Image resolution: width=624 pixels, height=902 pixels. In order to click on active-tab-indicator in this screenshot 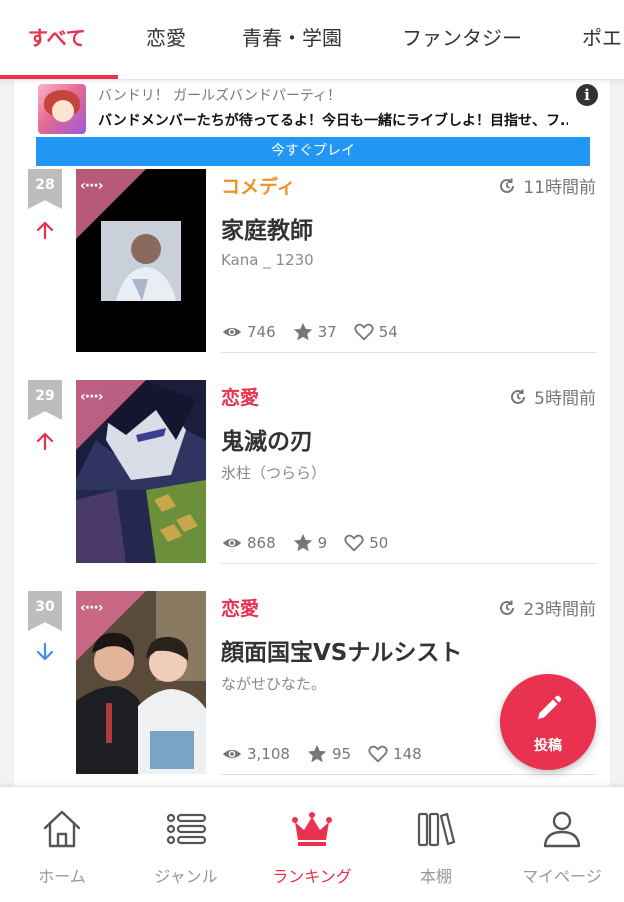, I will do `click(59, 77)`.